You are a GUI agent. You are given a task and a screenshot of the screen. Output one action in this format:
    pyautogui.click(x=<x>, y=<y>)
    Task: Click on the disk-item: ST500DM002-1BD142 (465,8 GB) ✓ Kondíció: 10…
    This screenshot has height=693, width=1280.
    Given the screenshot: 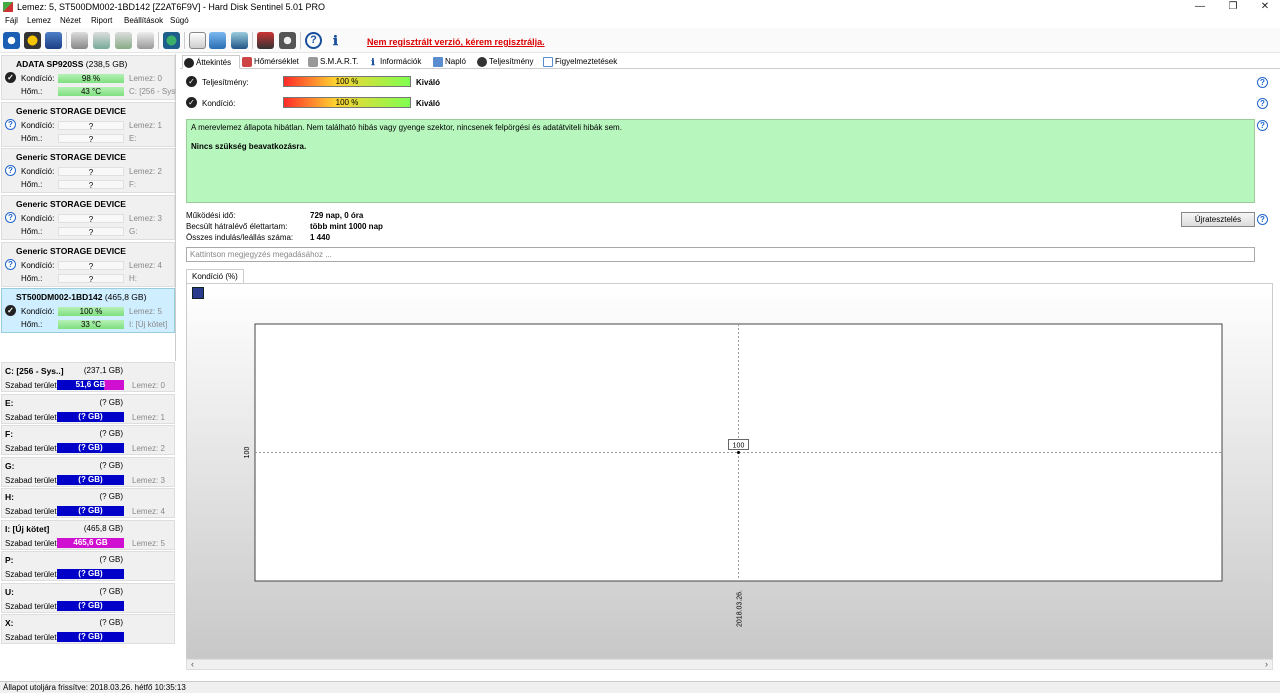 What is the action you would take?
    pyautogui.click(x=88, y=310)
    